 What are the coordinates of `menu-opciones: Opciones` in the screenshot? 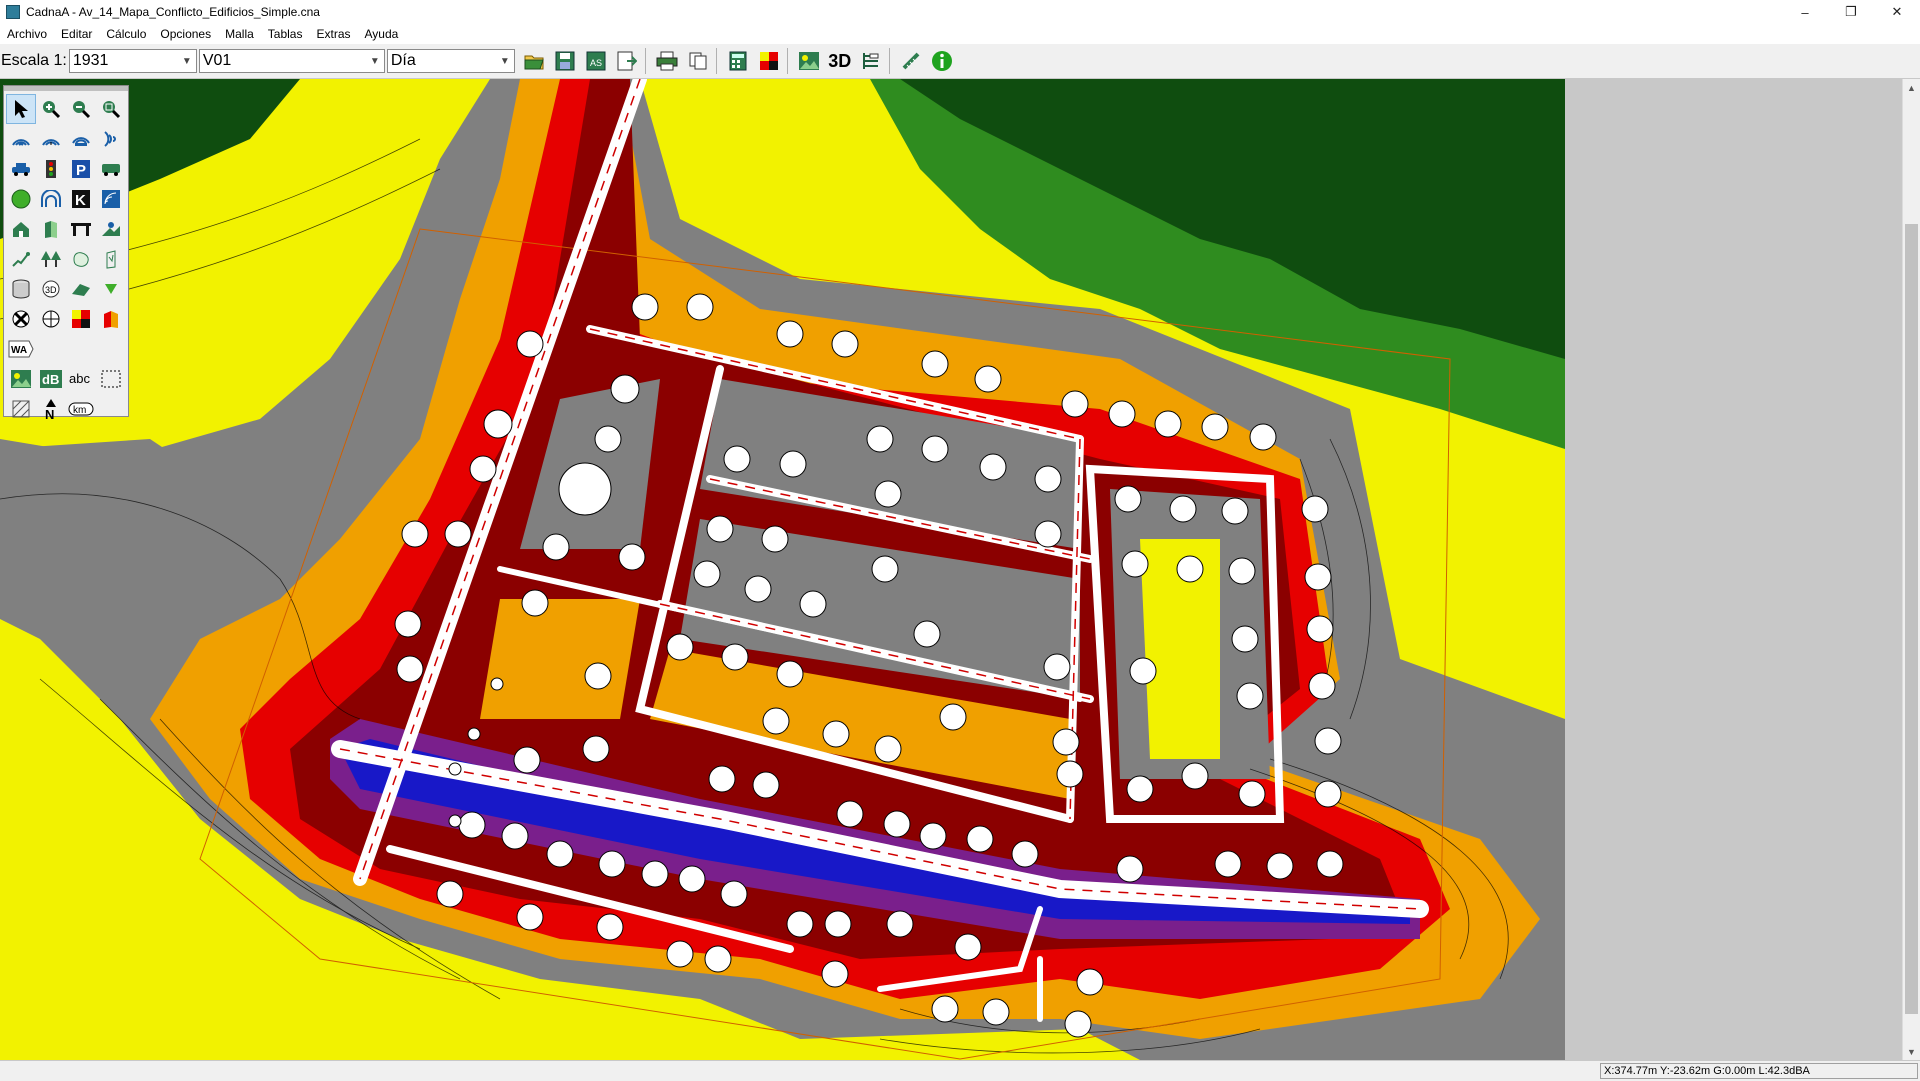 It's located at (185, 34).